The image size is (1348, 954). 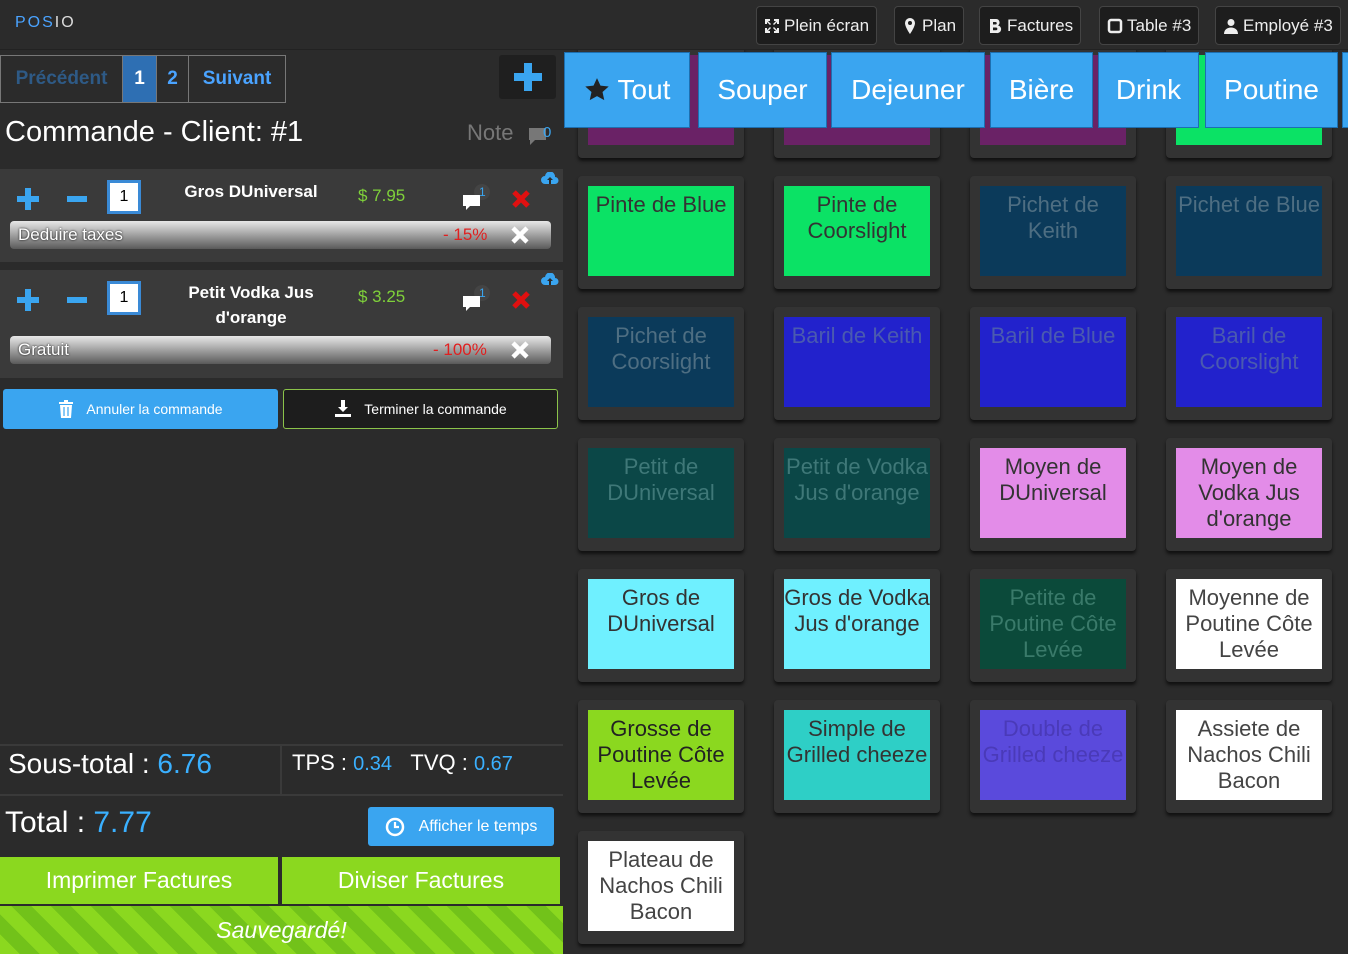 What do you see at coordinates (110, 764) in the screenshot?
I see `subtotal: Sous-total : 6.76` at bounding box center [110, 764].